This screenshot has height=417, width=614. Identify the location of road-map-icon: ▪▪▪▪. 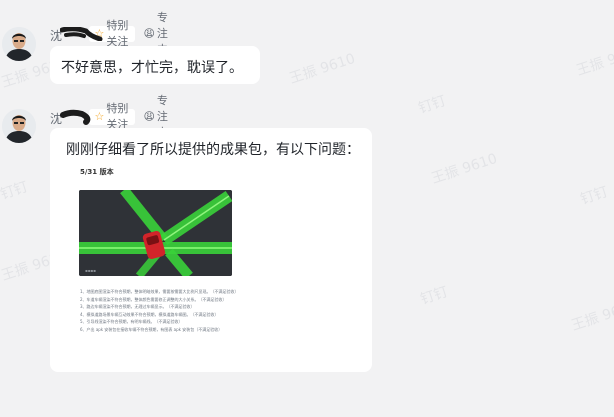
(155, 233).